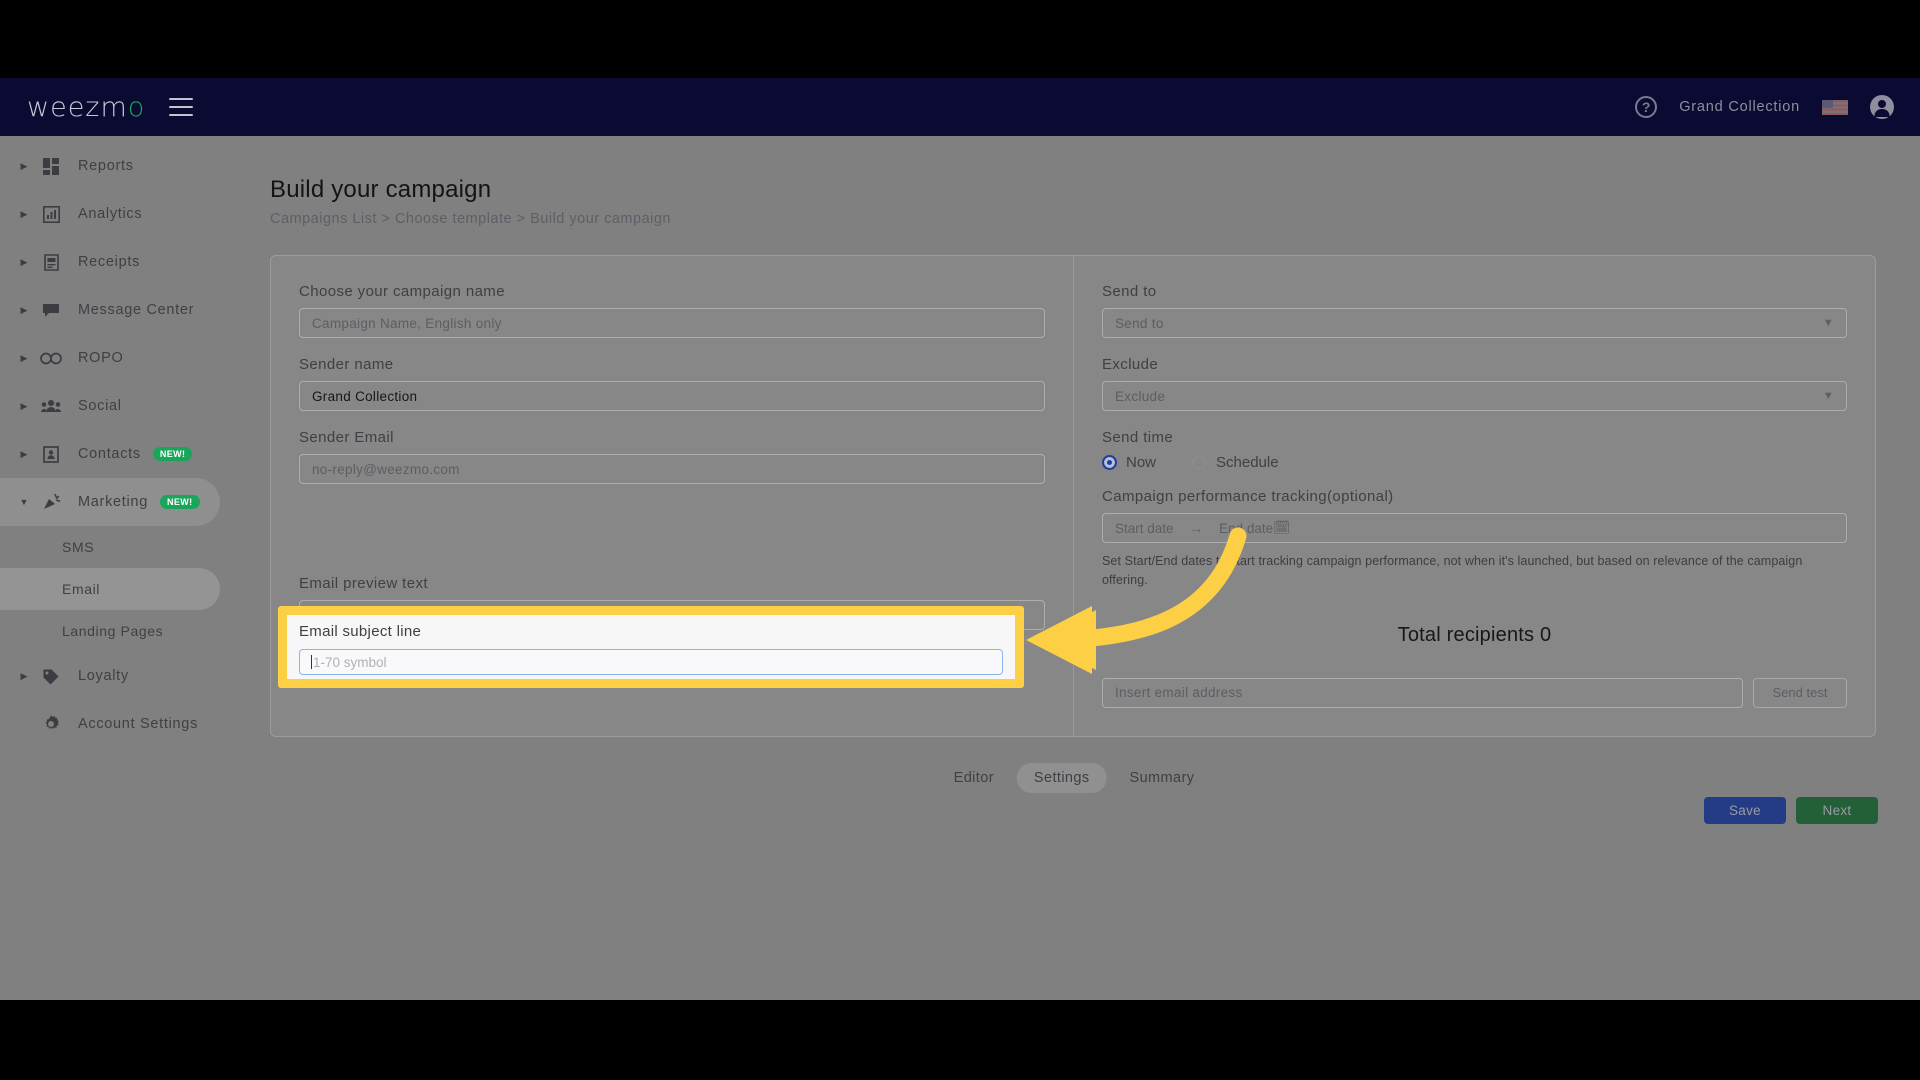 Image resolution: width=1920 pixels, height=1080 pixels. Describe the element at coordinates (103, 676) in the screenshot. I see `sidebar-item-label: Loyalty` at that location.